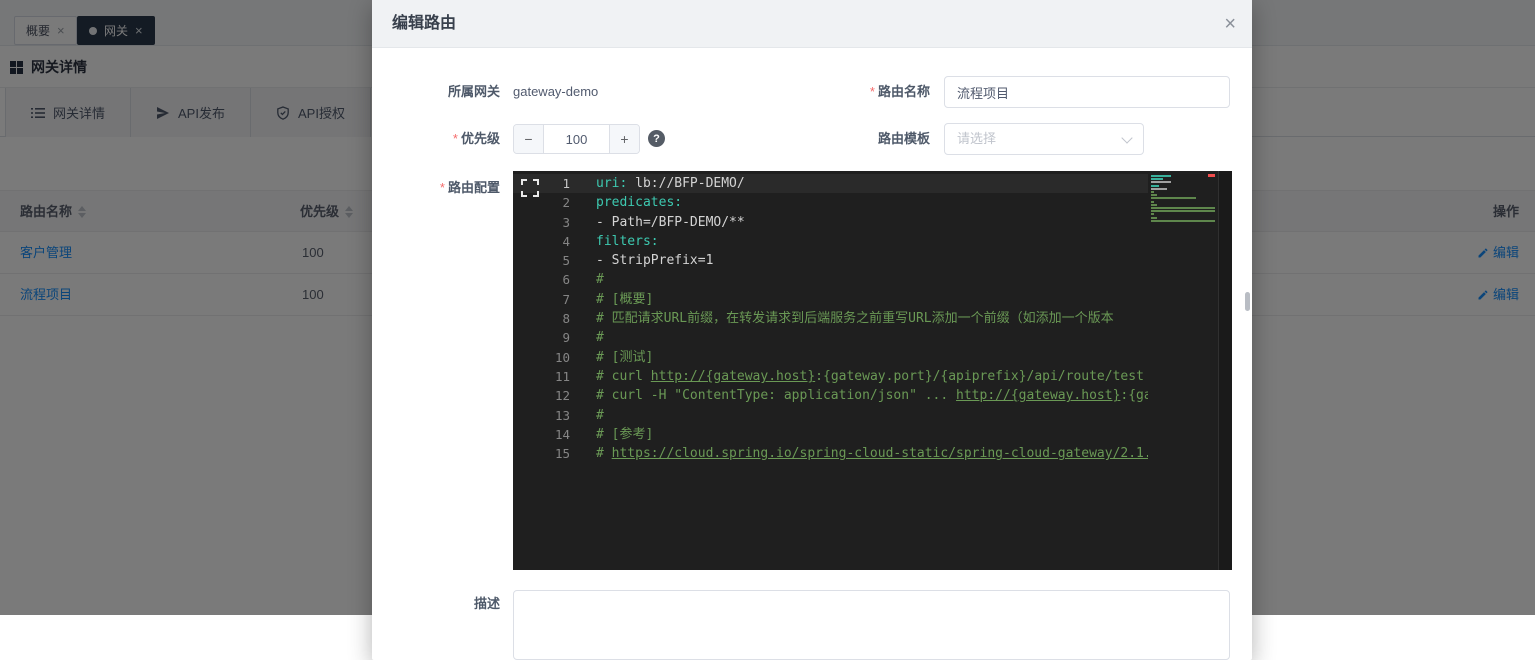 The image size is (1535, 660). What do you see at coordinates (830, 415) in the screenshot?
I see `code-line: 13#` at bounding box center [830, 415].